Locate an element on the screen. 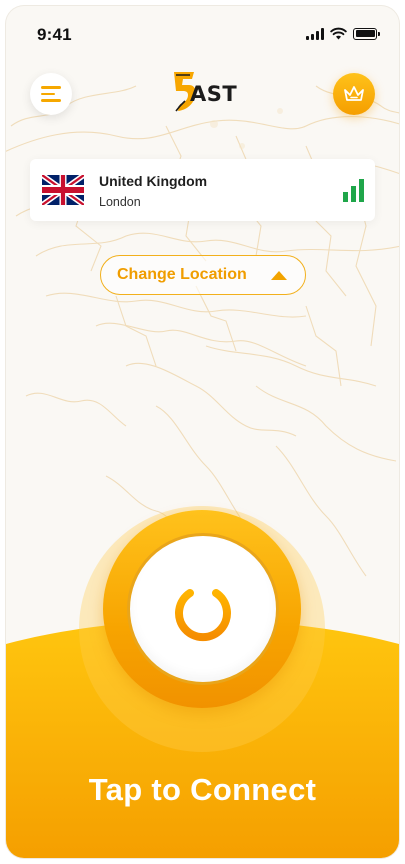 The height and width of the screenshot is (864, 405). cellular-signal-icon is located at coordinates (315, 33).